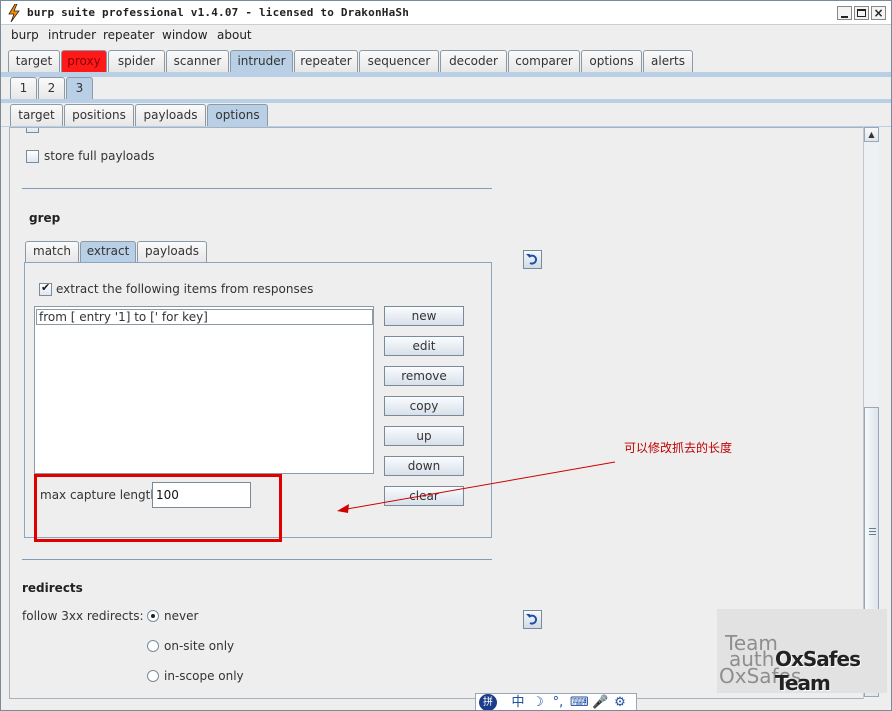 This screenshot has width=892, height=711. I want to click on settings-icon: ⚙, so click(620, 702).